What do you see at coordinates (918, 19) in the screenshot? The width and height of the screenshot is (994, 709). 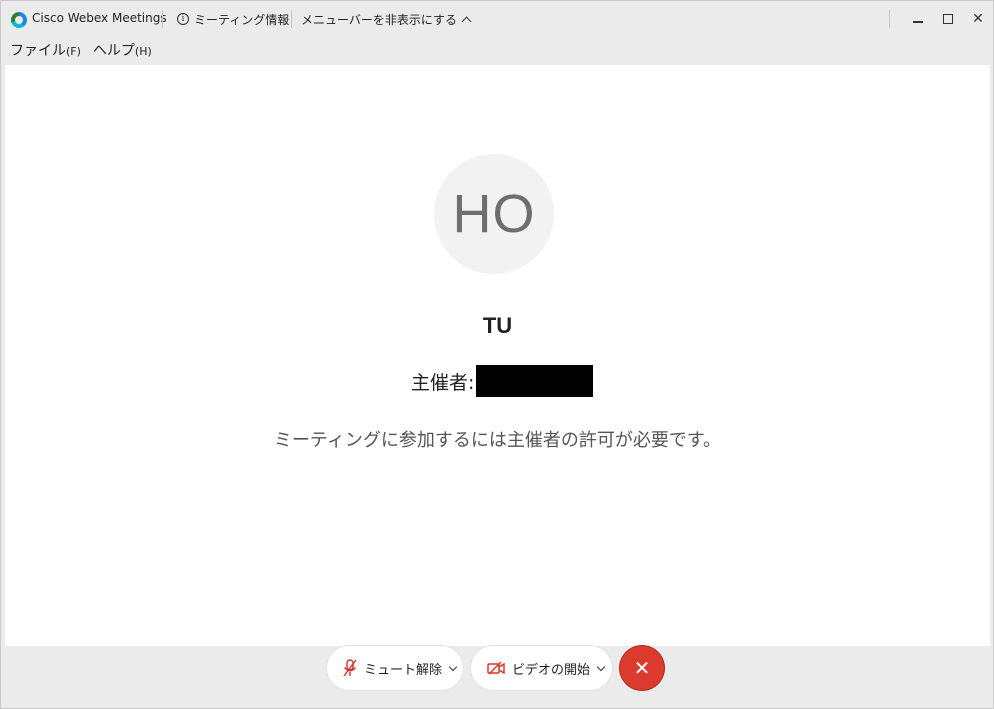 I see `minimize-button` at bounding box center [918, 19].